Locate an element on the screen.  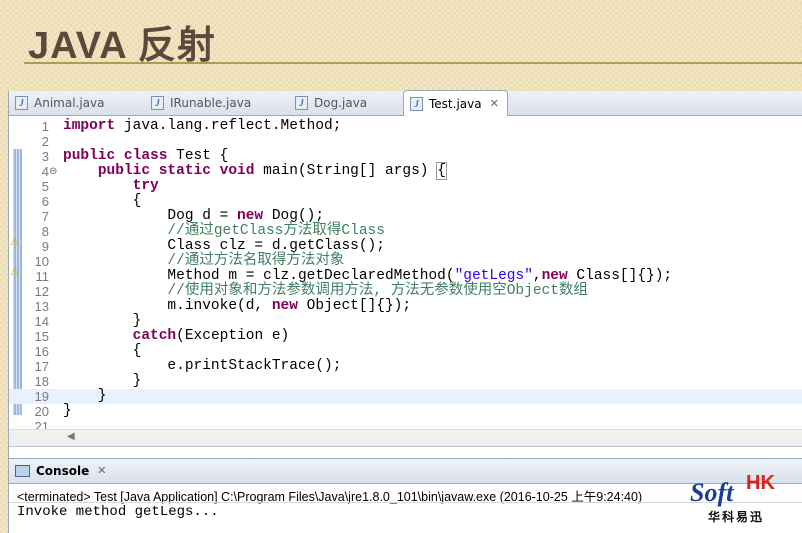
code-line: 18 } is located at coordinates (405, 381).